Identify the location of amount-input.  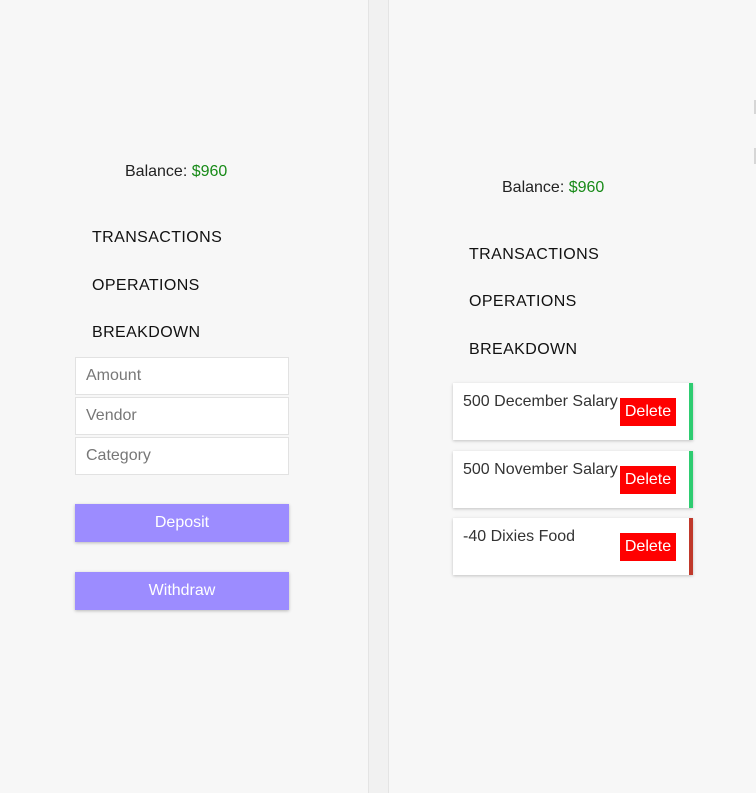
(182, 376).